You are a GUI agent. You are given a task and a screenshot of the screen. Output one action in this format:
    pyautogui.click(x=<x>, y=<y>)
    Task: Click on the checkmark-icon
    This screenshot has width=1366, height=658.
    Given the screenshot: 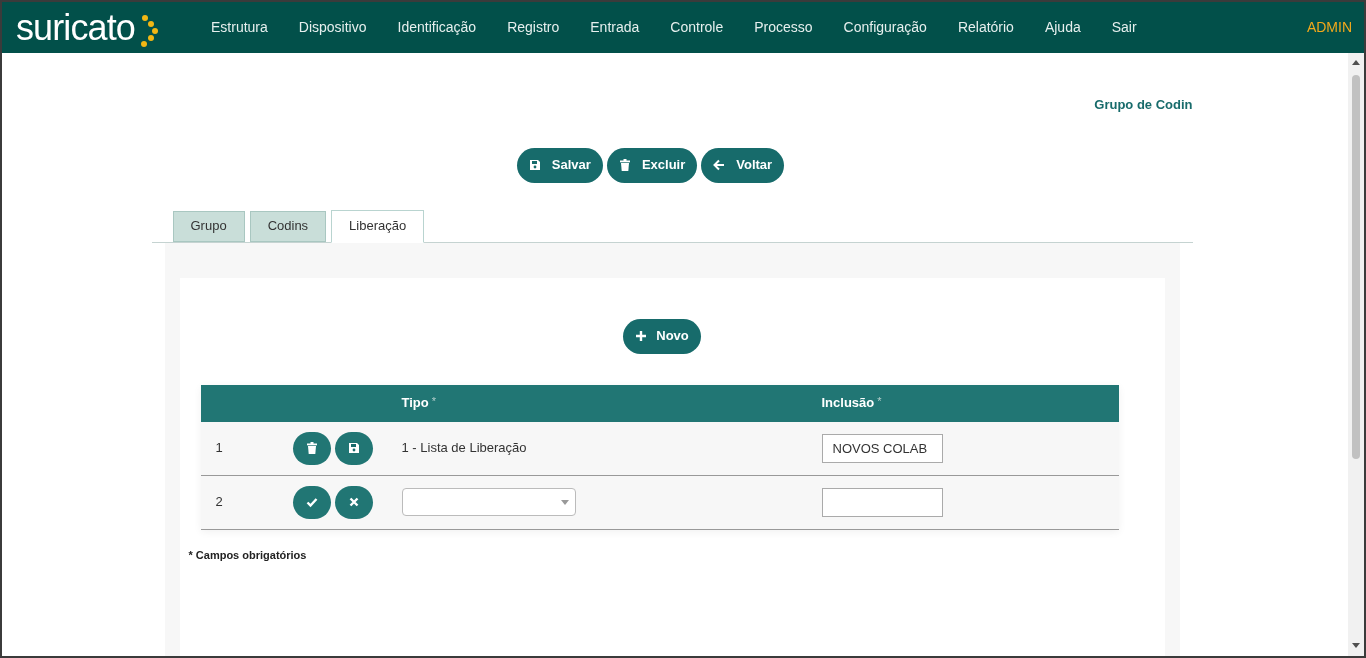 What is the action you would take?
    pyautogui.click(x=311, y=502)
    